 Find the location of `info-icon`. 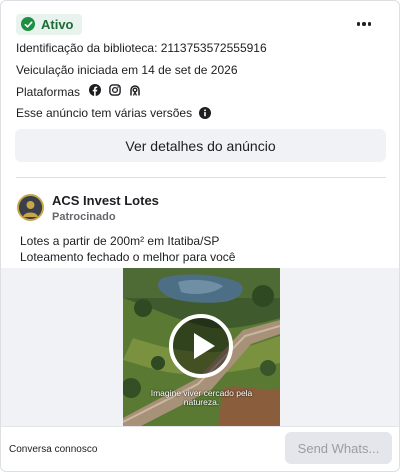

info-icon is located at coordinates (205, 113).